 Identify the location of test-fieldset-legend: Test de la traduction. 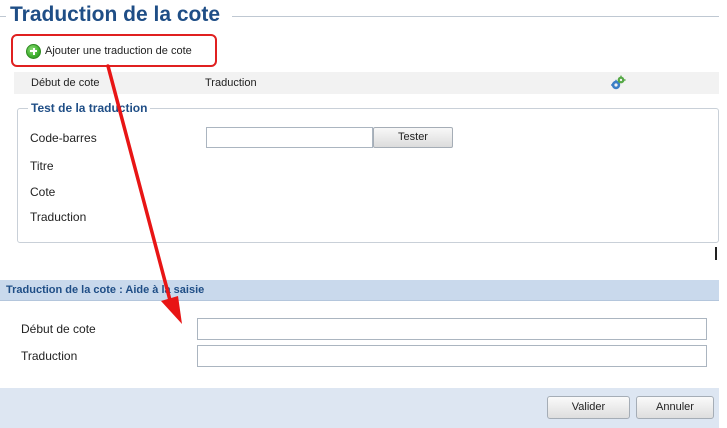
(89, 108).